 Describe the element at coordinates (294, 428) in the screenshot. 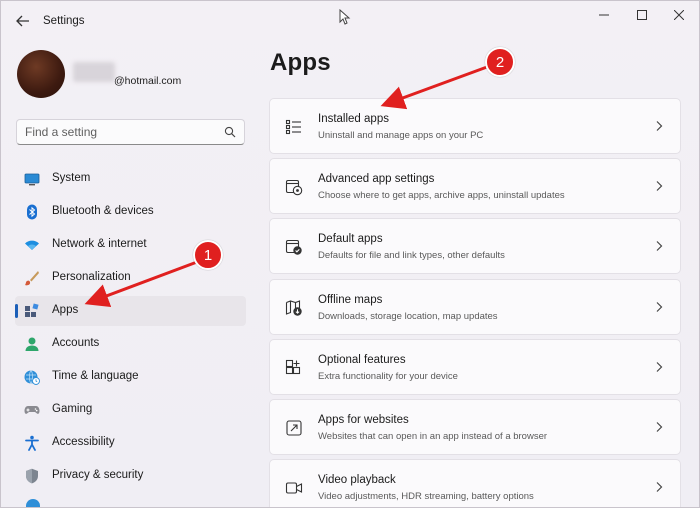

I see `open-link-icon` at that location.